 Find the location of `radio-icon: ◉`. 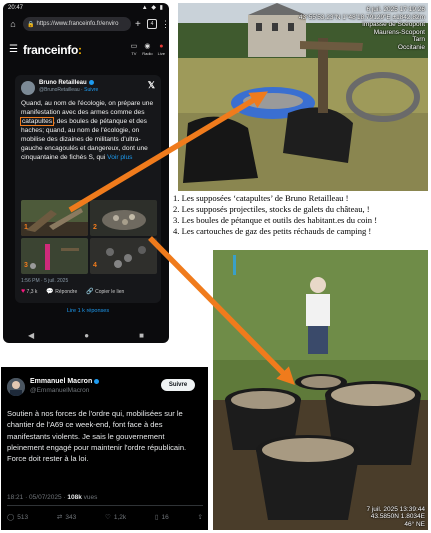

radio-icon: ◉ is located at coordinates (147, 46).